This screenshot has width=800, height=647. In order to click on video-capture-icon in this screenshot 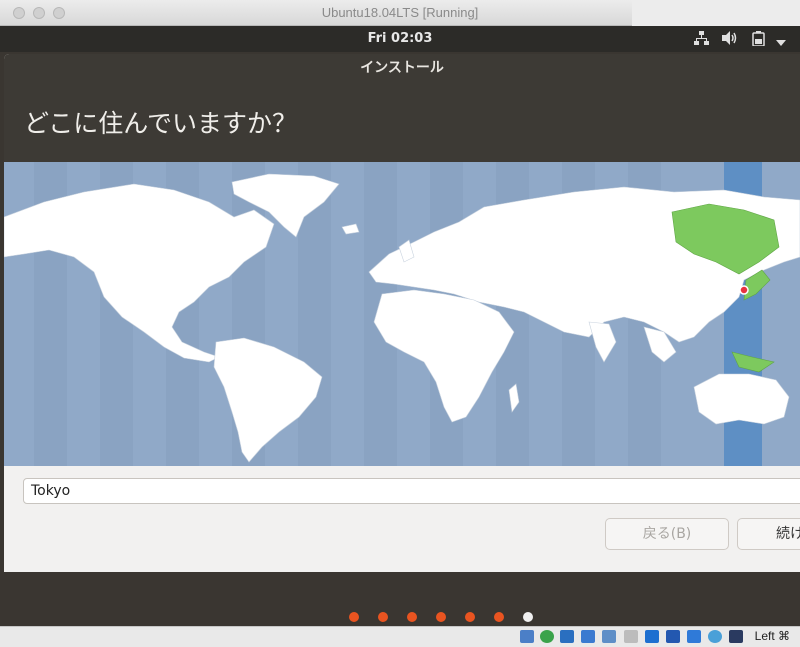, I will do `click(673, 636)`.